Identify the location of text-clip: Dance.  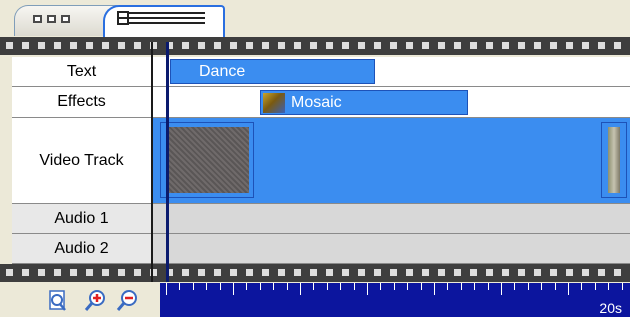
(272, 71).